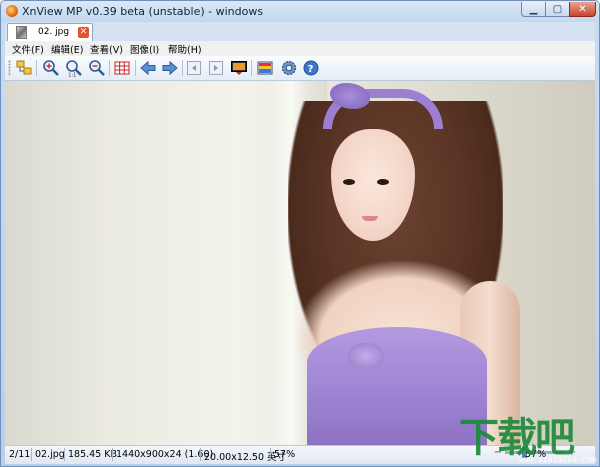 This screenshot has width=600, height=467. What do you see at coordinates (300, 48) in the screenshot?
I see `menu-bar: 文件(F) 编辑(E) 查看(V) 图像(I) 帮助(H)` at bounding box center [300, 48].